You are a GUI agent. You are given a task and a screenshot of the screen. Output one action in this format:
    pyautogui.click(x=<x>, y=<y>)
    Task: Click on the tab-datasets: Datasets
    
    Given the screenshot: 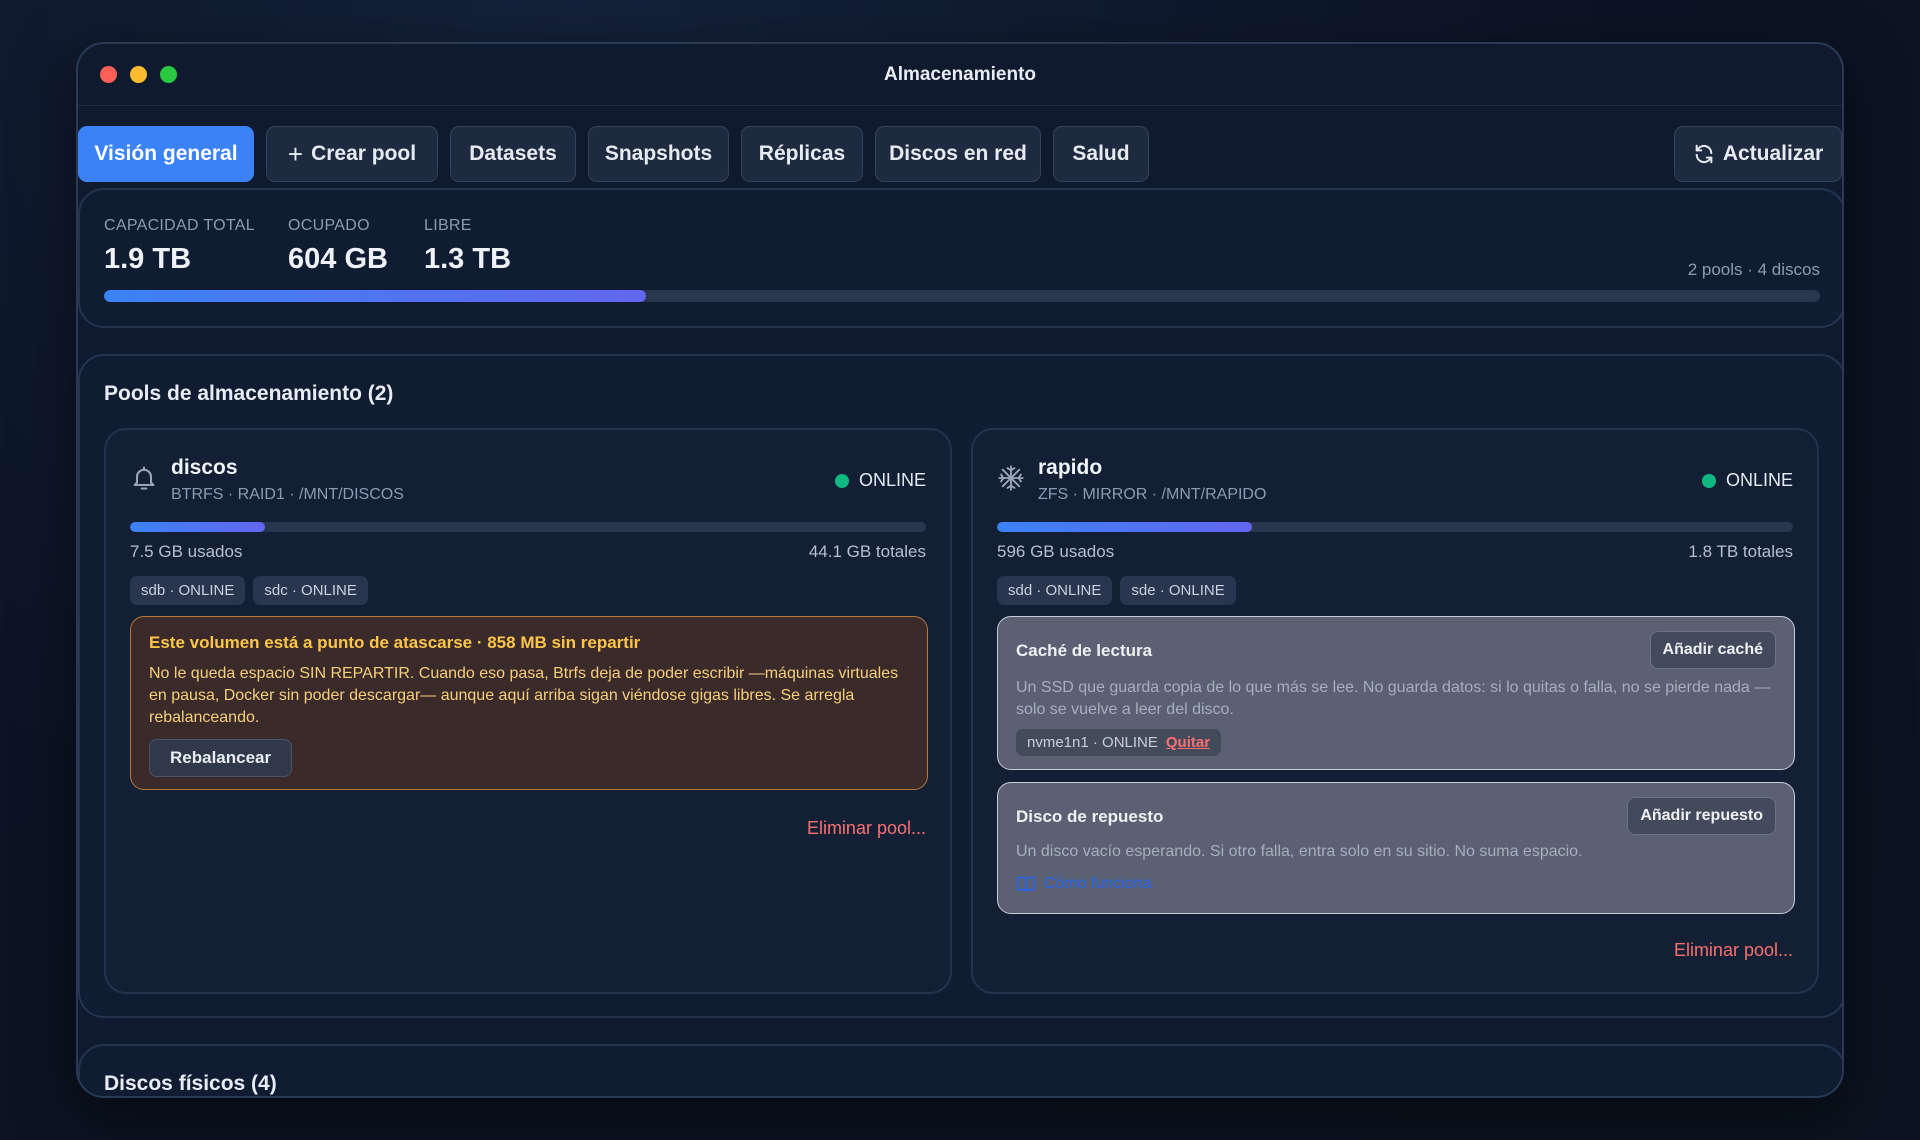 What is the action you would take?
    pyautogui.click(x=513, y=154)
    